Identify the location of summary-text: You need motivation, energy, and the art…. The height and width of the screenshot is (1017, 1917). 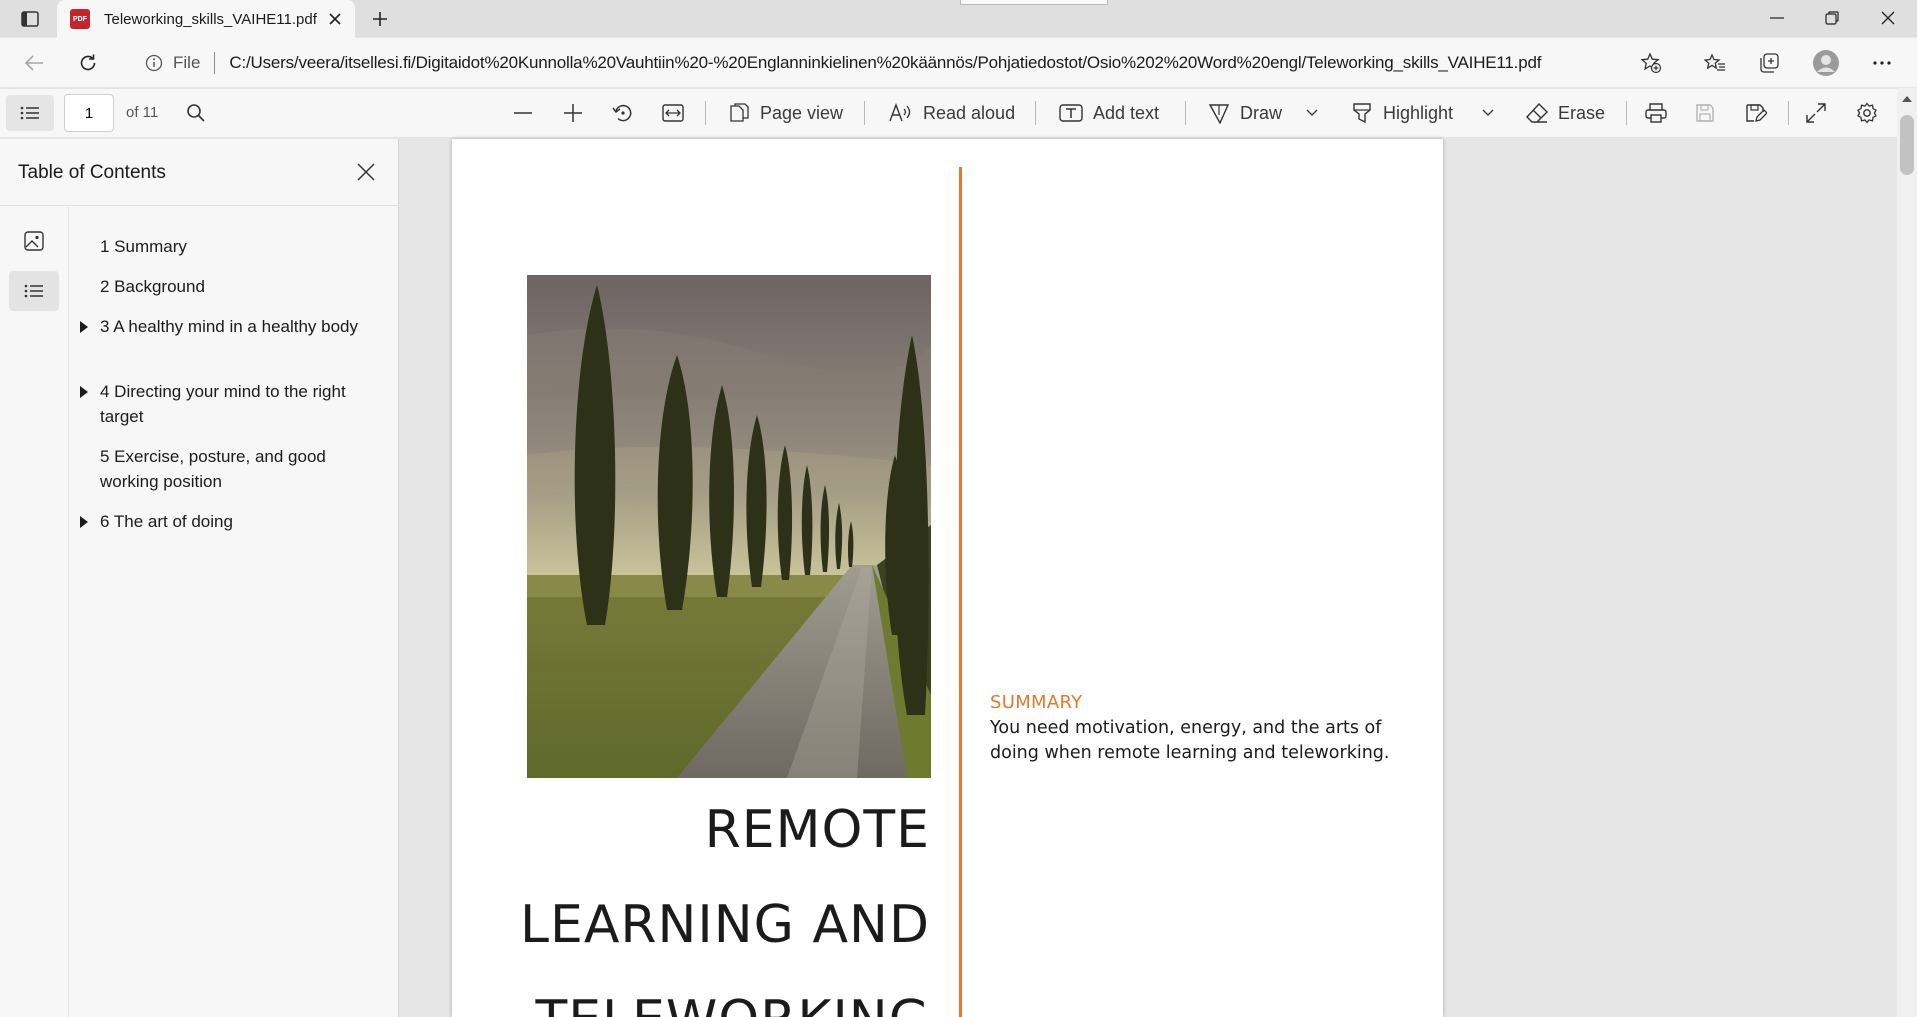
(1190, 740).